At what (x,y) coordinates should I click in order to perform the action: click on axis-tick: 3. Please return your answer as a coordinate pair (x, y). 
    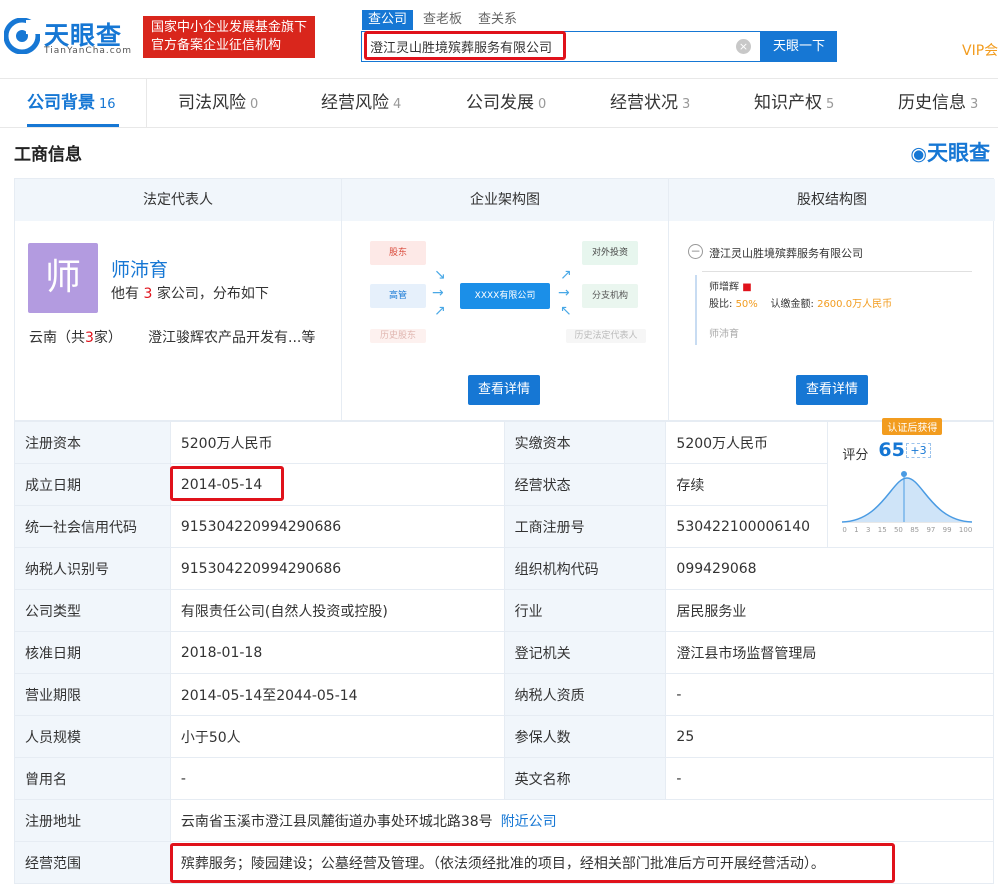
    Looking at the image, I should click on (868, 530).